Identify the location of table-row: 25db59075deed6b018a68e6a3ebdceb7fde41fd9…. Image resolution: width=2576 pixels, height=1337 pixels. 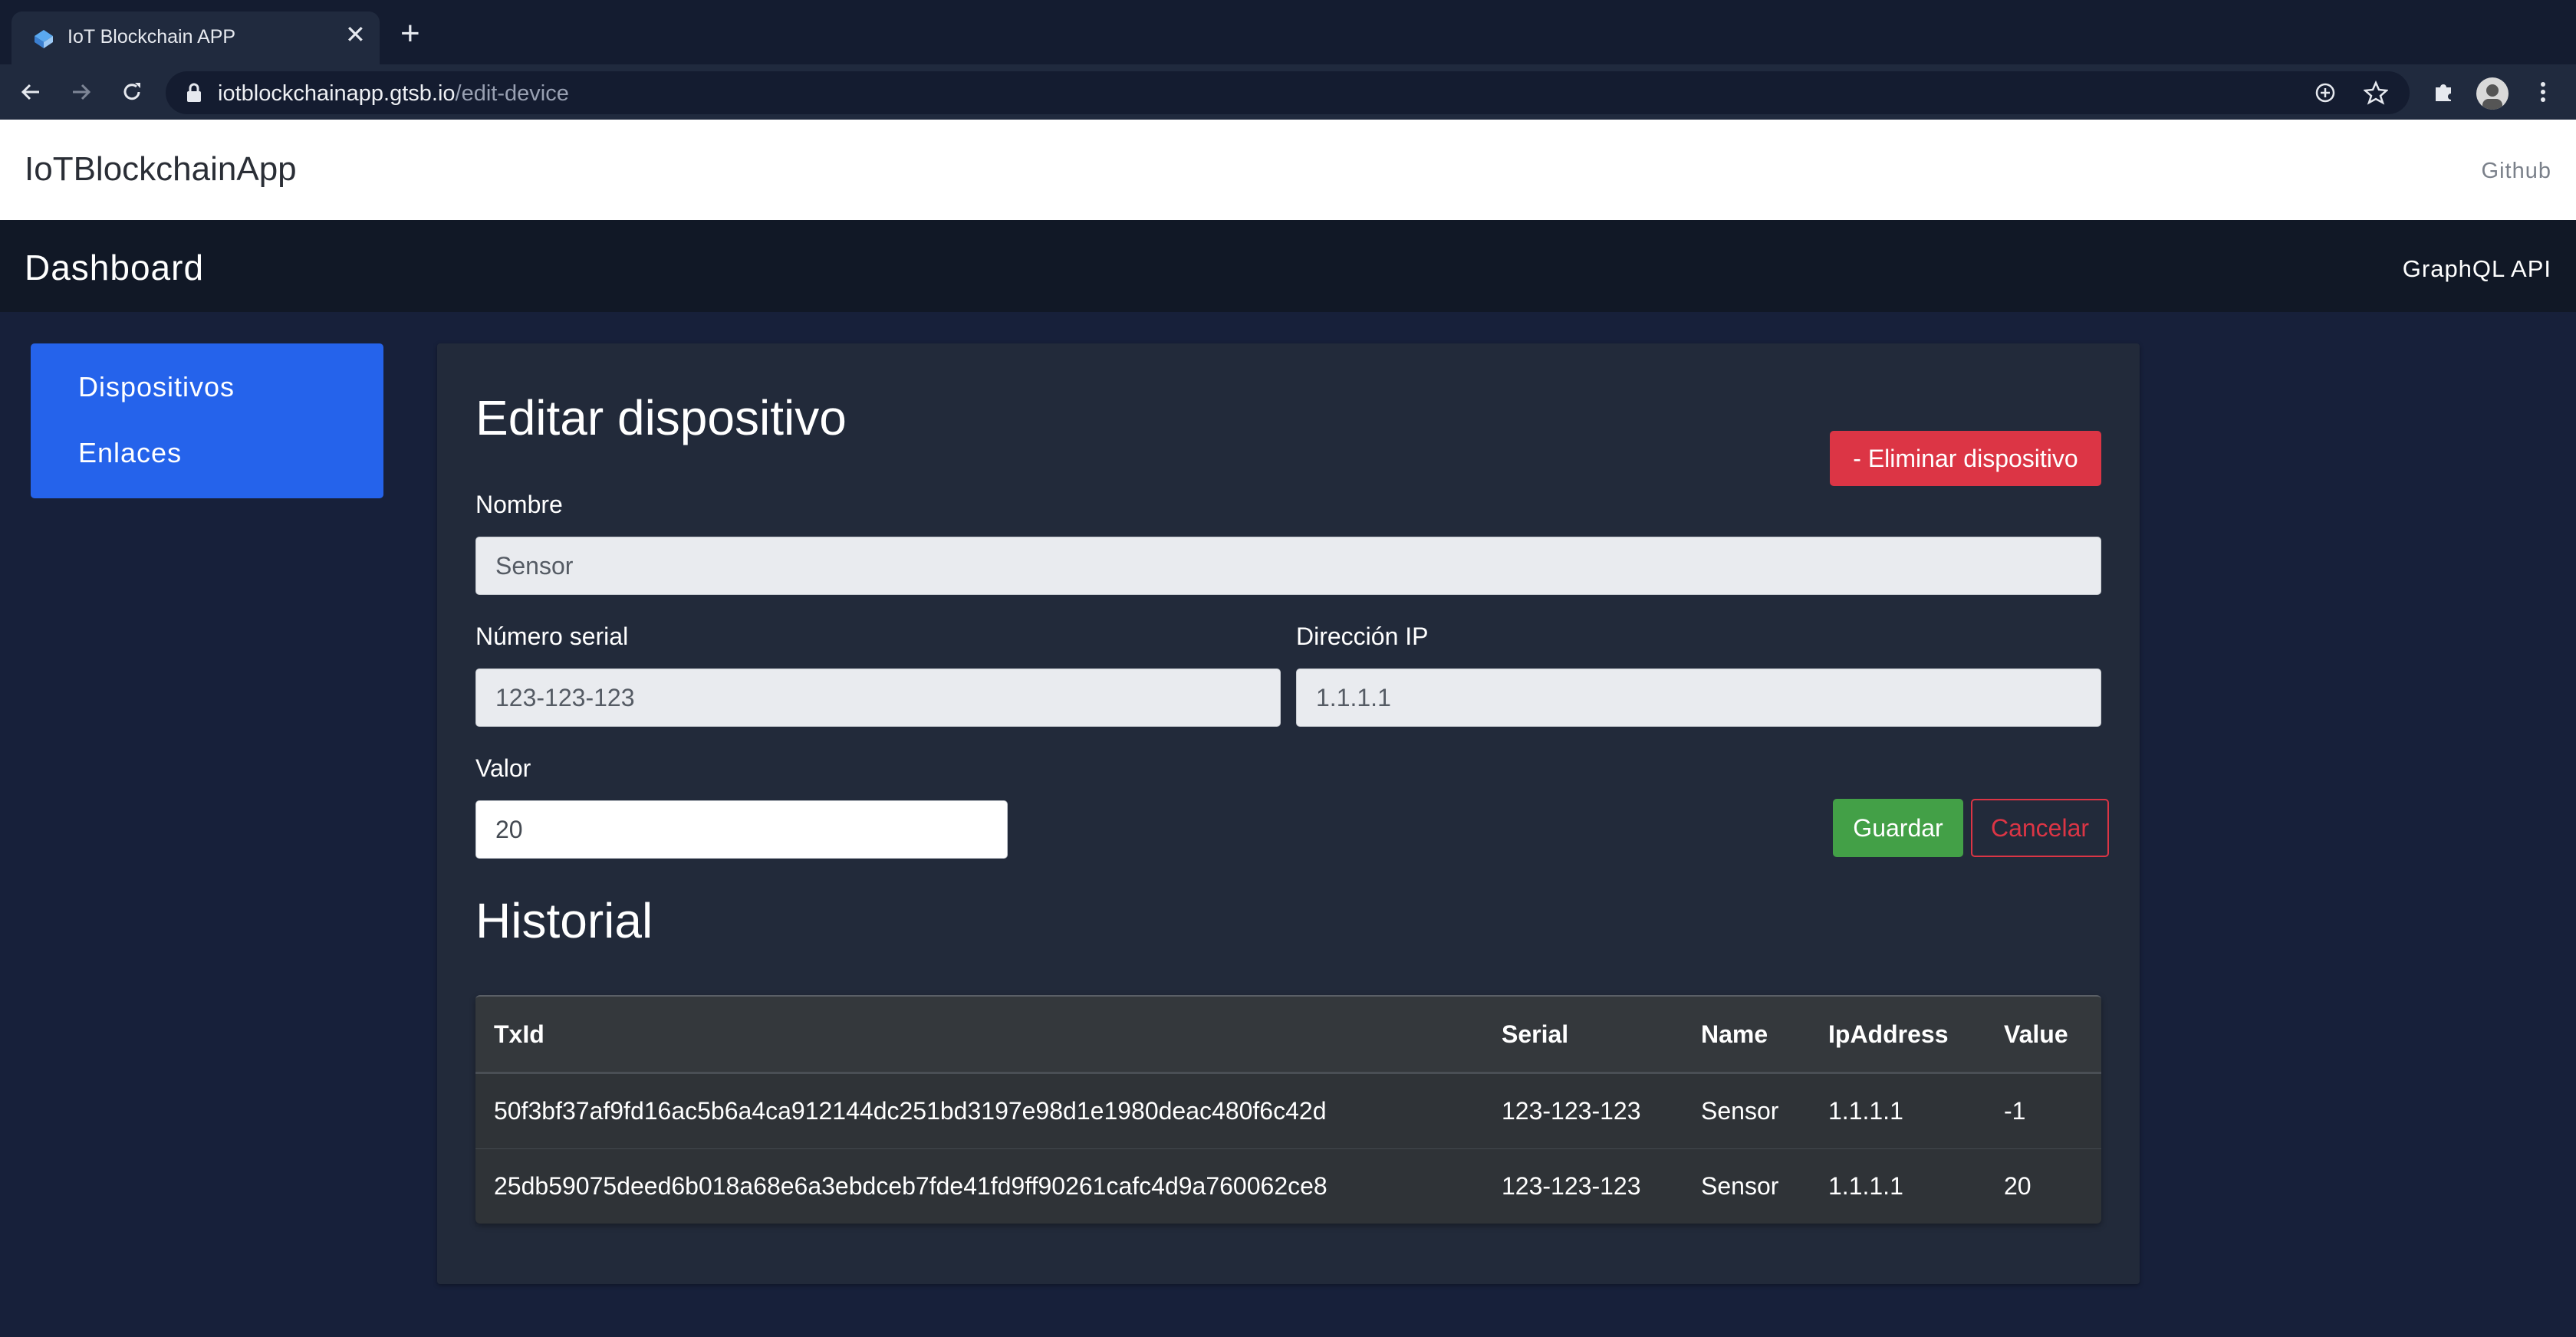
(1288, 1187).